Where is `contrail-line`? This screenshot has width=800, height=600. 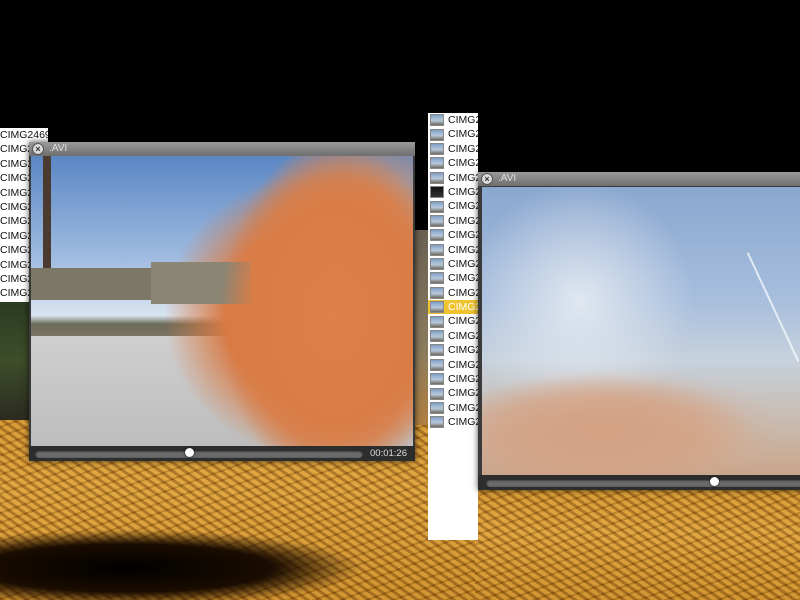
contrail-line is located at coordinates (773, 307).